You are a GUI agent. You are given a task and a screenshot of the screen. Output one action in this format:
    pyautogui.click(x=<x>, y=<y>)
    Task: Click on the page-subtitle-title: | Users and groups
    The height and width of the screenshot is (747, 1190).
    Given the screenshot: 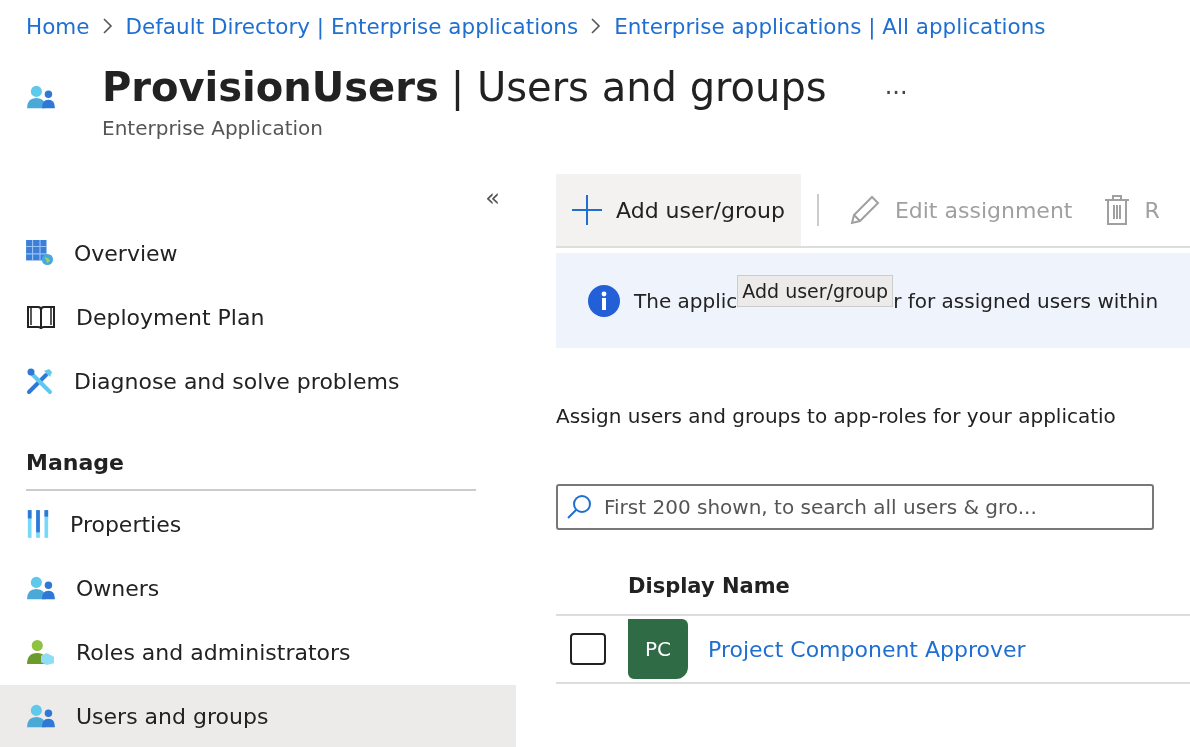 What is the action you would take?
    pyautogui.click(x=638, y=87)
    